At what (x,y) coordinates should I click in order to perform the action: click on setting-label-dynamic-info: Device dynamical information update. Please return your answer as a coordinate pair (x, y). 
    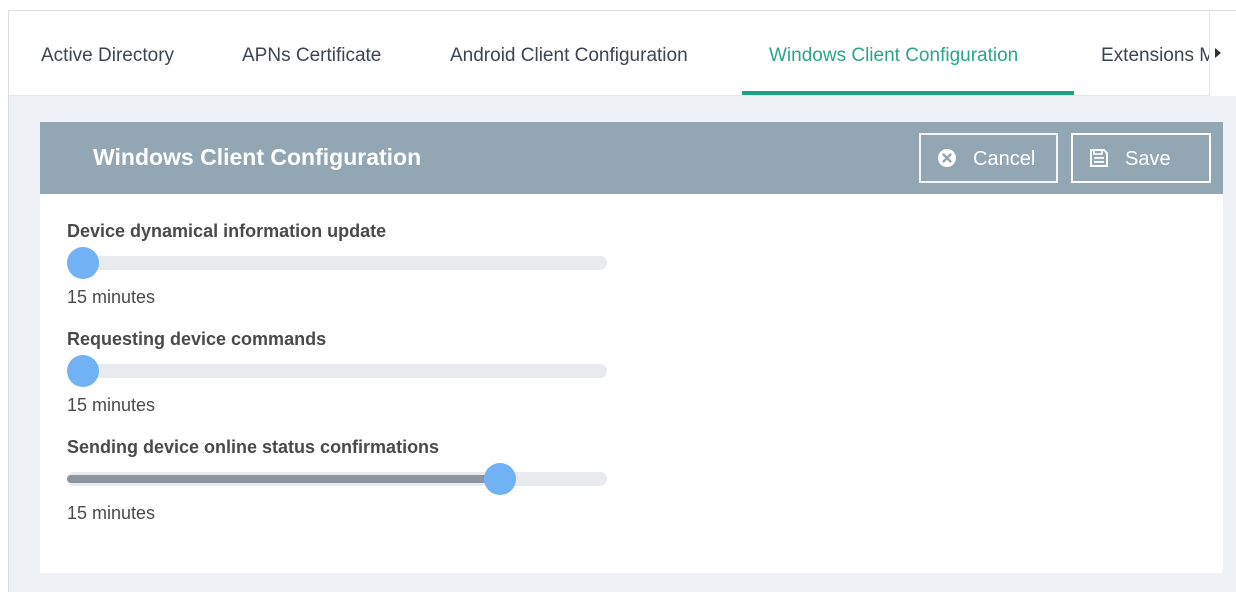
    Looking at the image, I should click on (227, 231).